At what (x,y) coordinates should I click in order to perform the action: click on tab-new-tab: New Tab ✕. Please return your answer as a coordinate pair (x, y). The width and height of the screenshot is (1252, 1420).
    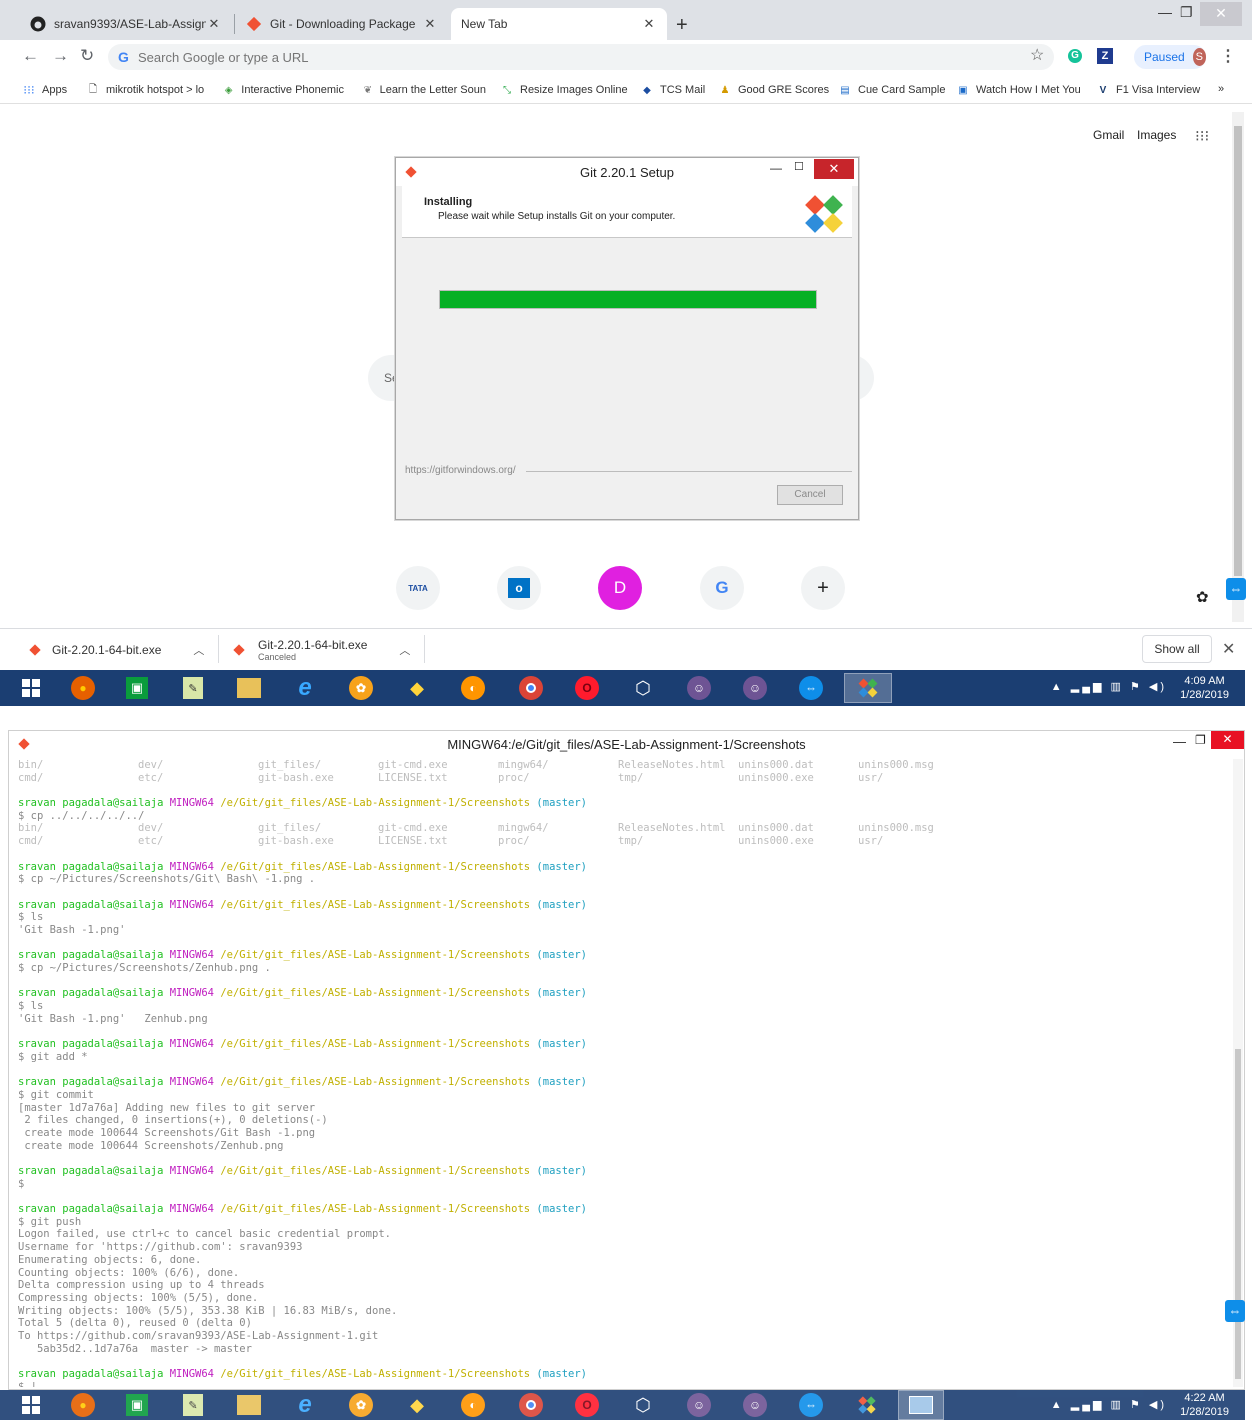
    Looking at the image, I should click on (559, 24).